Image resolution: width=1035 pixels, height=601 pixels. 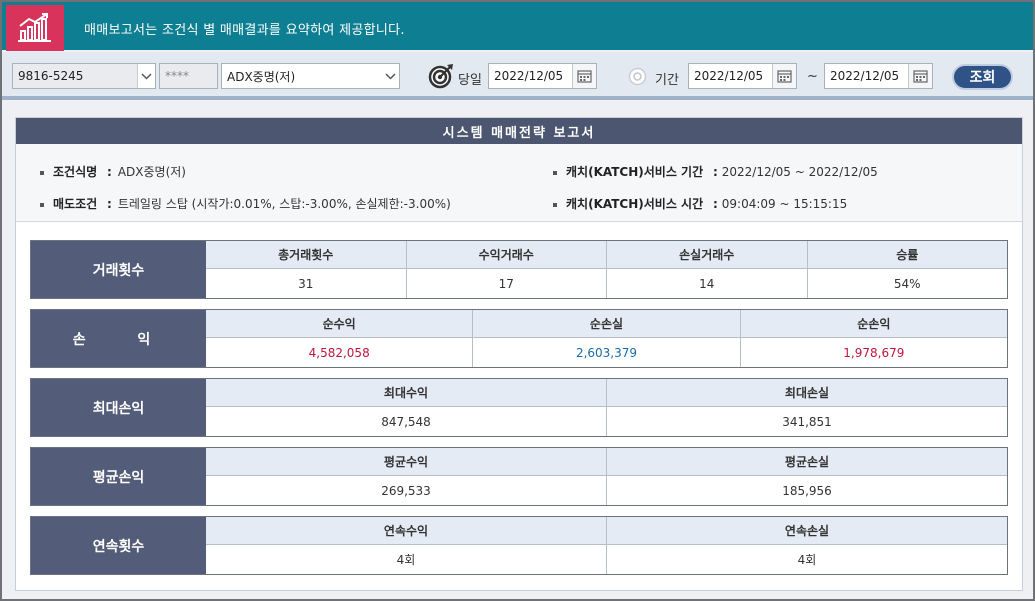 I want to click on table-column: 최대수익 847,548, so click(x=406, y=407).